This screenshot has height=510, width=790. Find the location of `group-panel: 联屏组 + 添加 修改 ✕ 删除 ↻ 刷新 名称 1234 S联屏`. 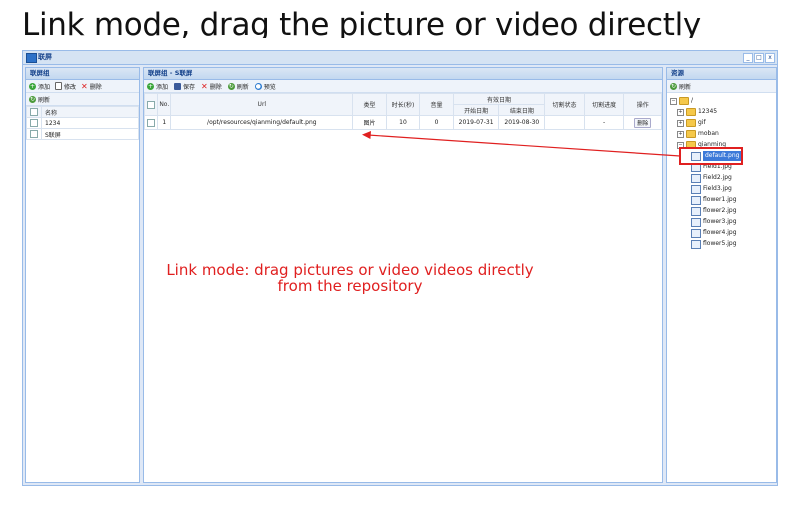

group-panel: 联屏组 + 添加 修改 ✕ 删除 ↻ 刷新 名称 1234 S联屏 is located at coordinates (82, 275).